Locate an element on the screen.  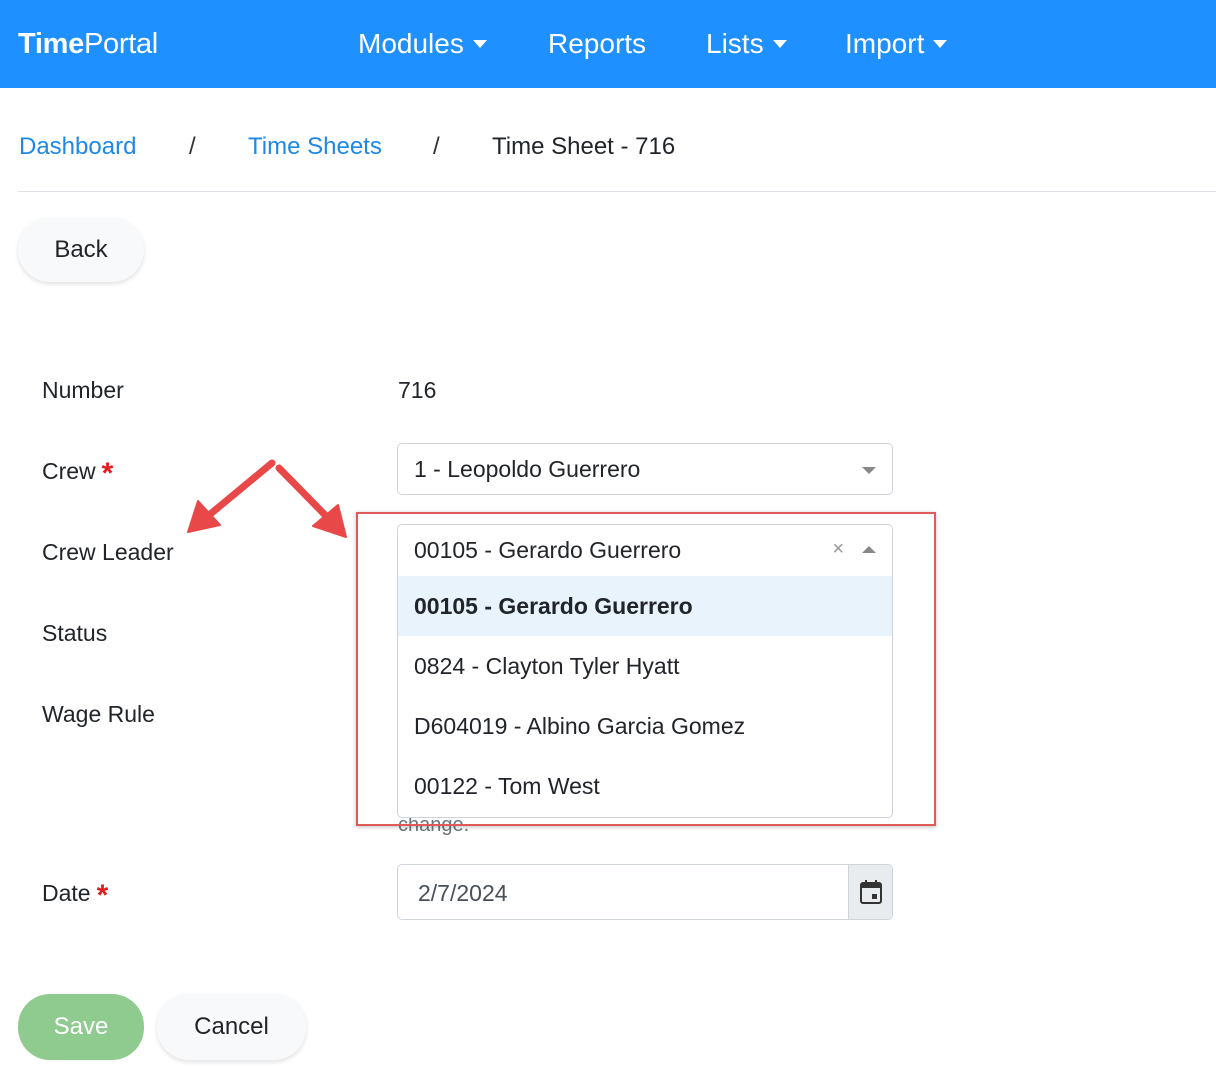
crew-leader-select-value: 00105 - Gerardo Guerrero is located at coordinates (548, 550).